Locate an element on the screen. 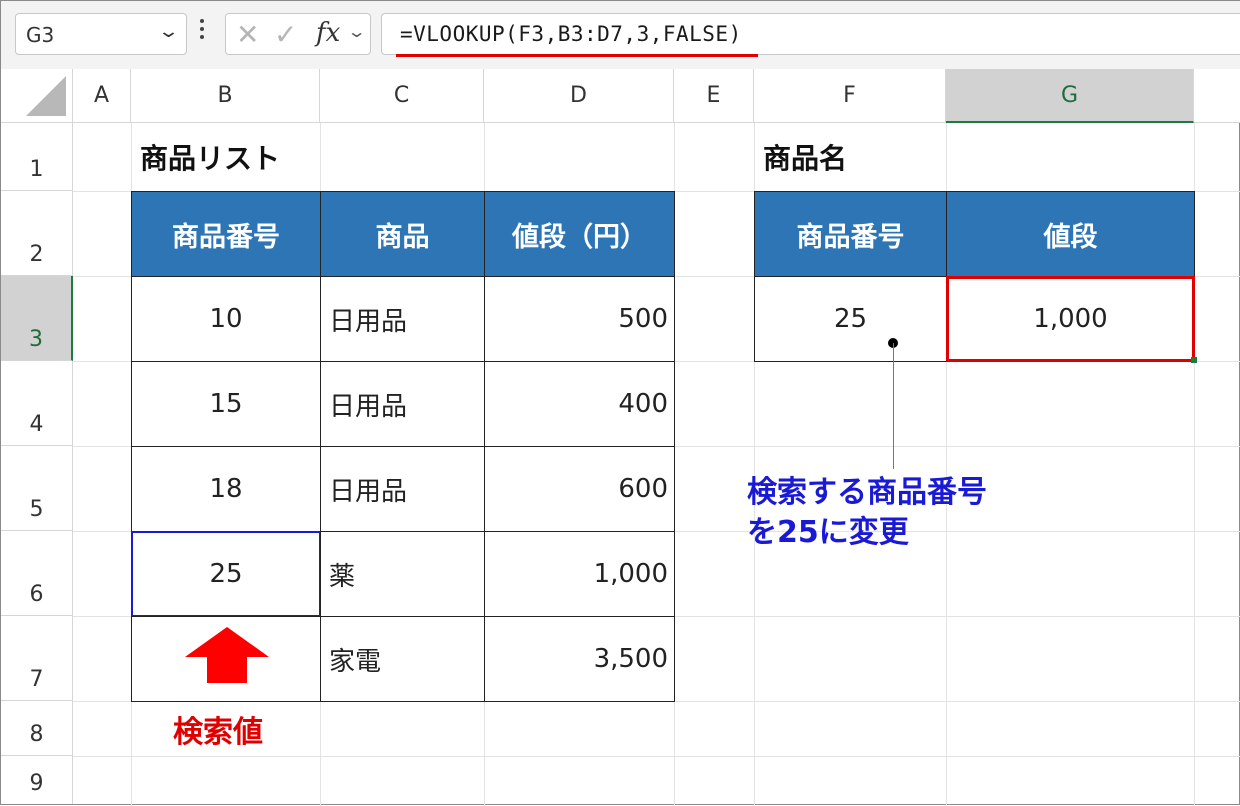 The image size is (1240, 806). row-header-6: 6 is located at coordinates (37, 573).